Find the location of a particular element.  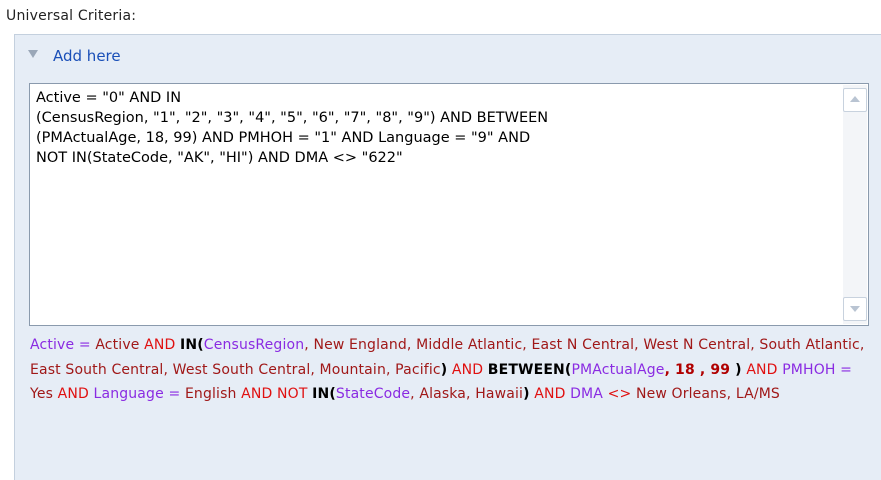

triangle-down-icon is located at coordinates (33, 54).